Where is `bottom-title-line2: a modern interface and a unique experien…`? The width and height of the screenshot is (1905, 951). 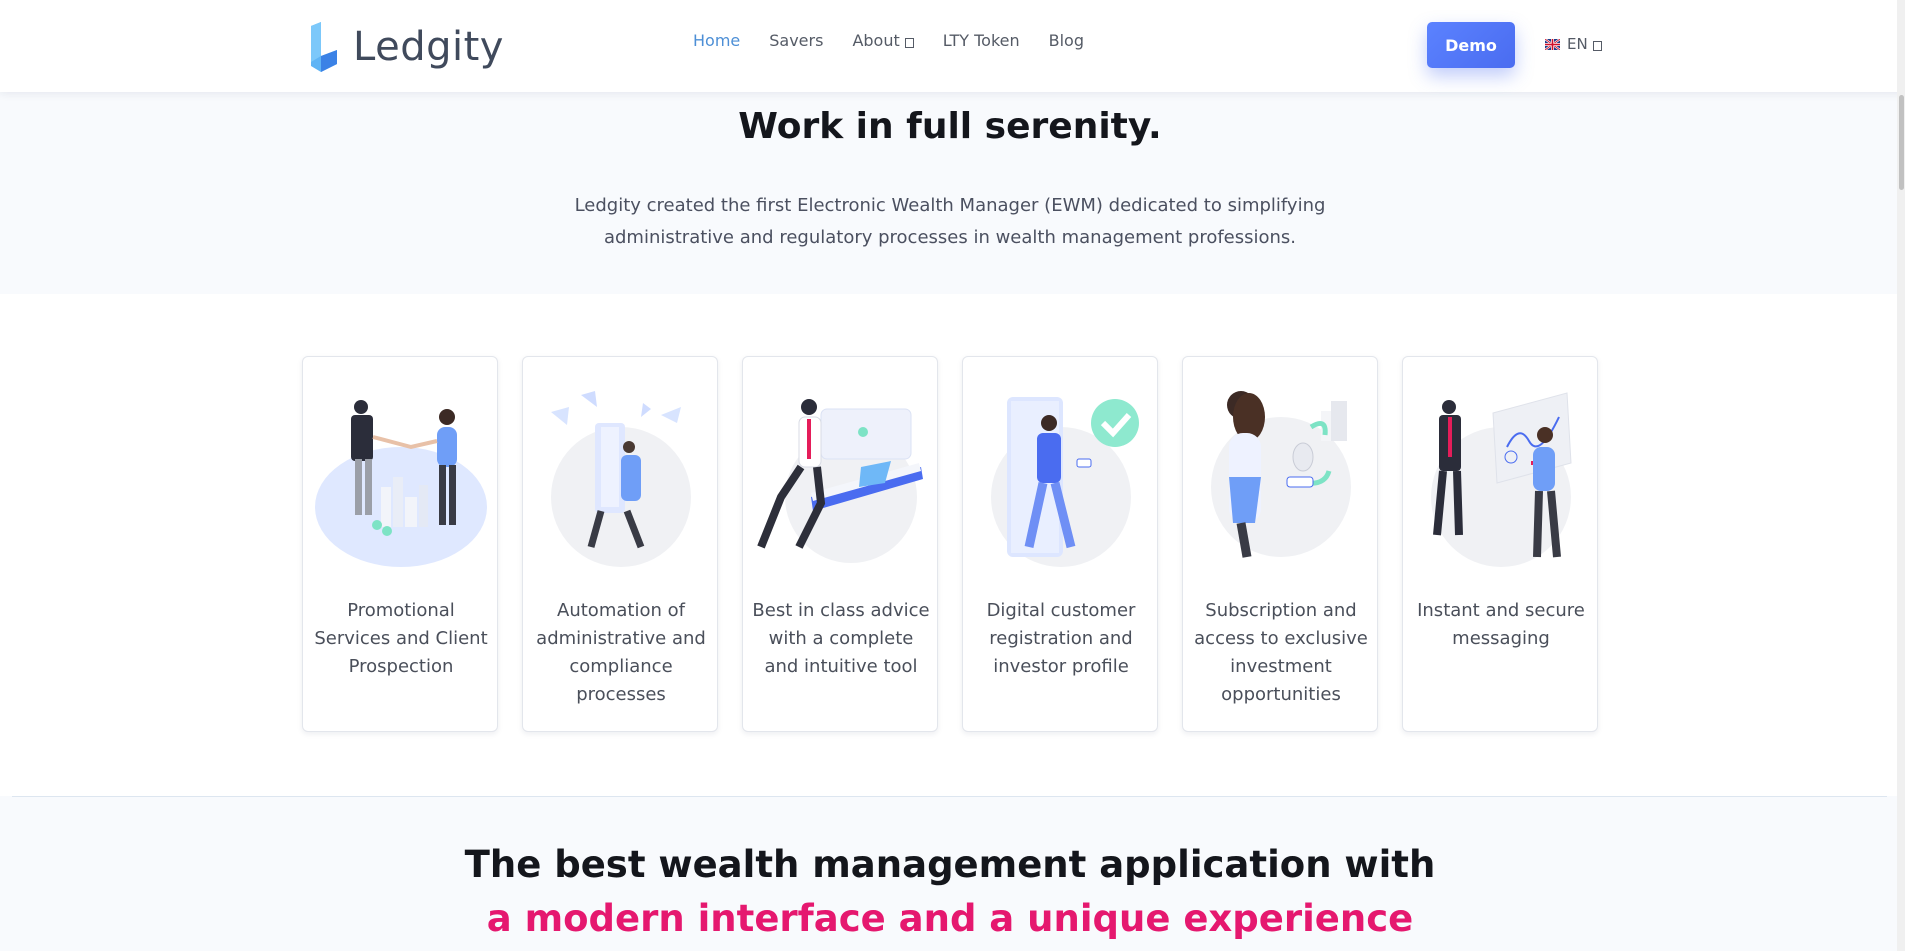
bottom-title-line2: a modern interface and a unique experien… is located at coordinates (950, 918).